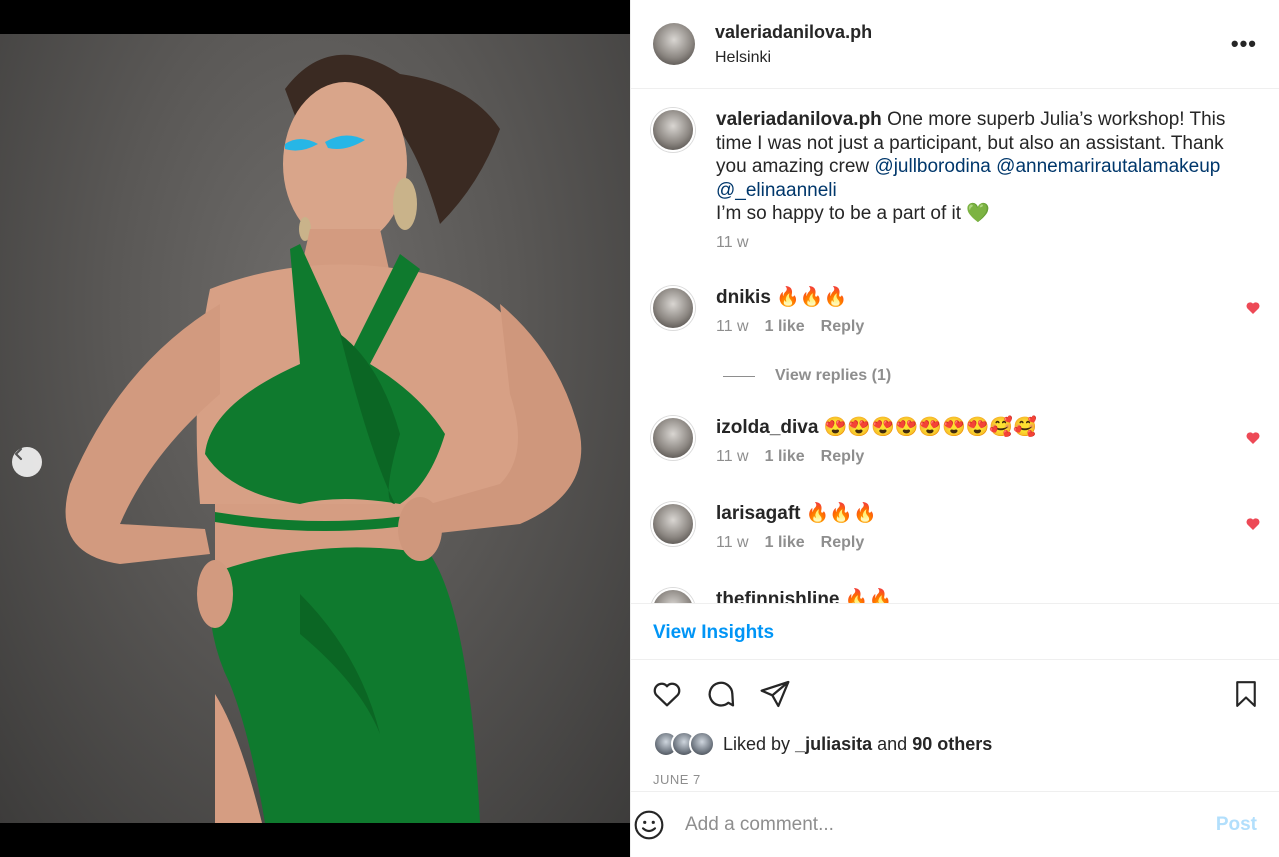  I want to click on commenter-username: izolda_diva, so click(767, 427).